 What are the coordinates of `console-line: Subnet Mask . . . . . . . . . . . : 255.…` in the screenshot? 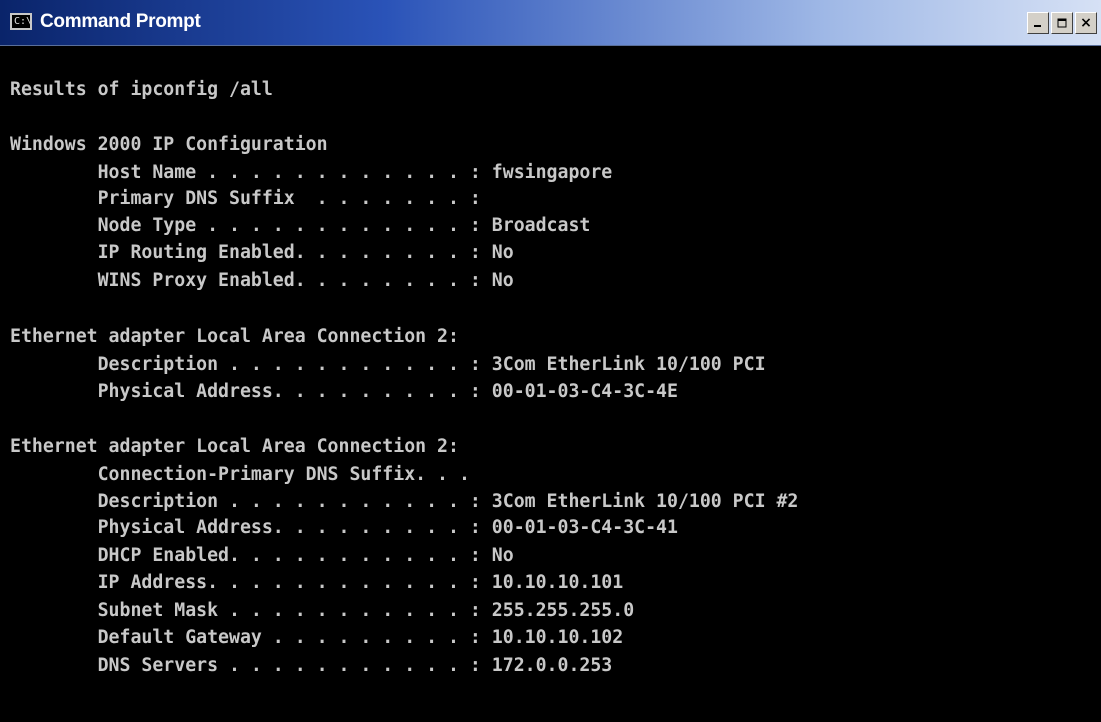 It's located at (322, 610).